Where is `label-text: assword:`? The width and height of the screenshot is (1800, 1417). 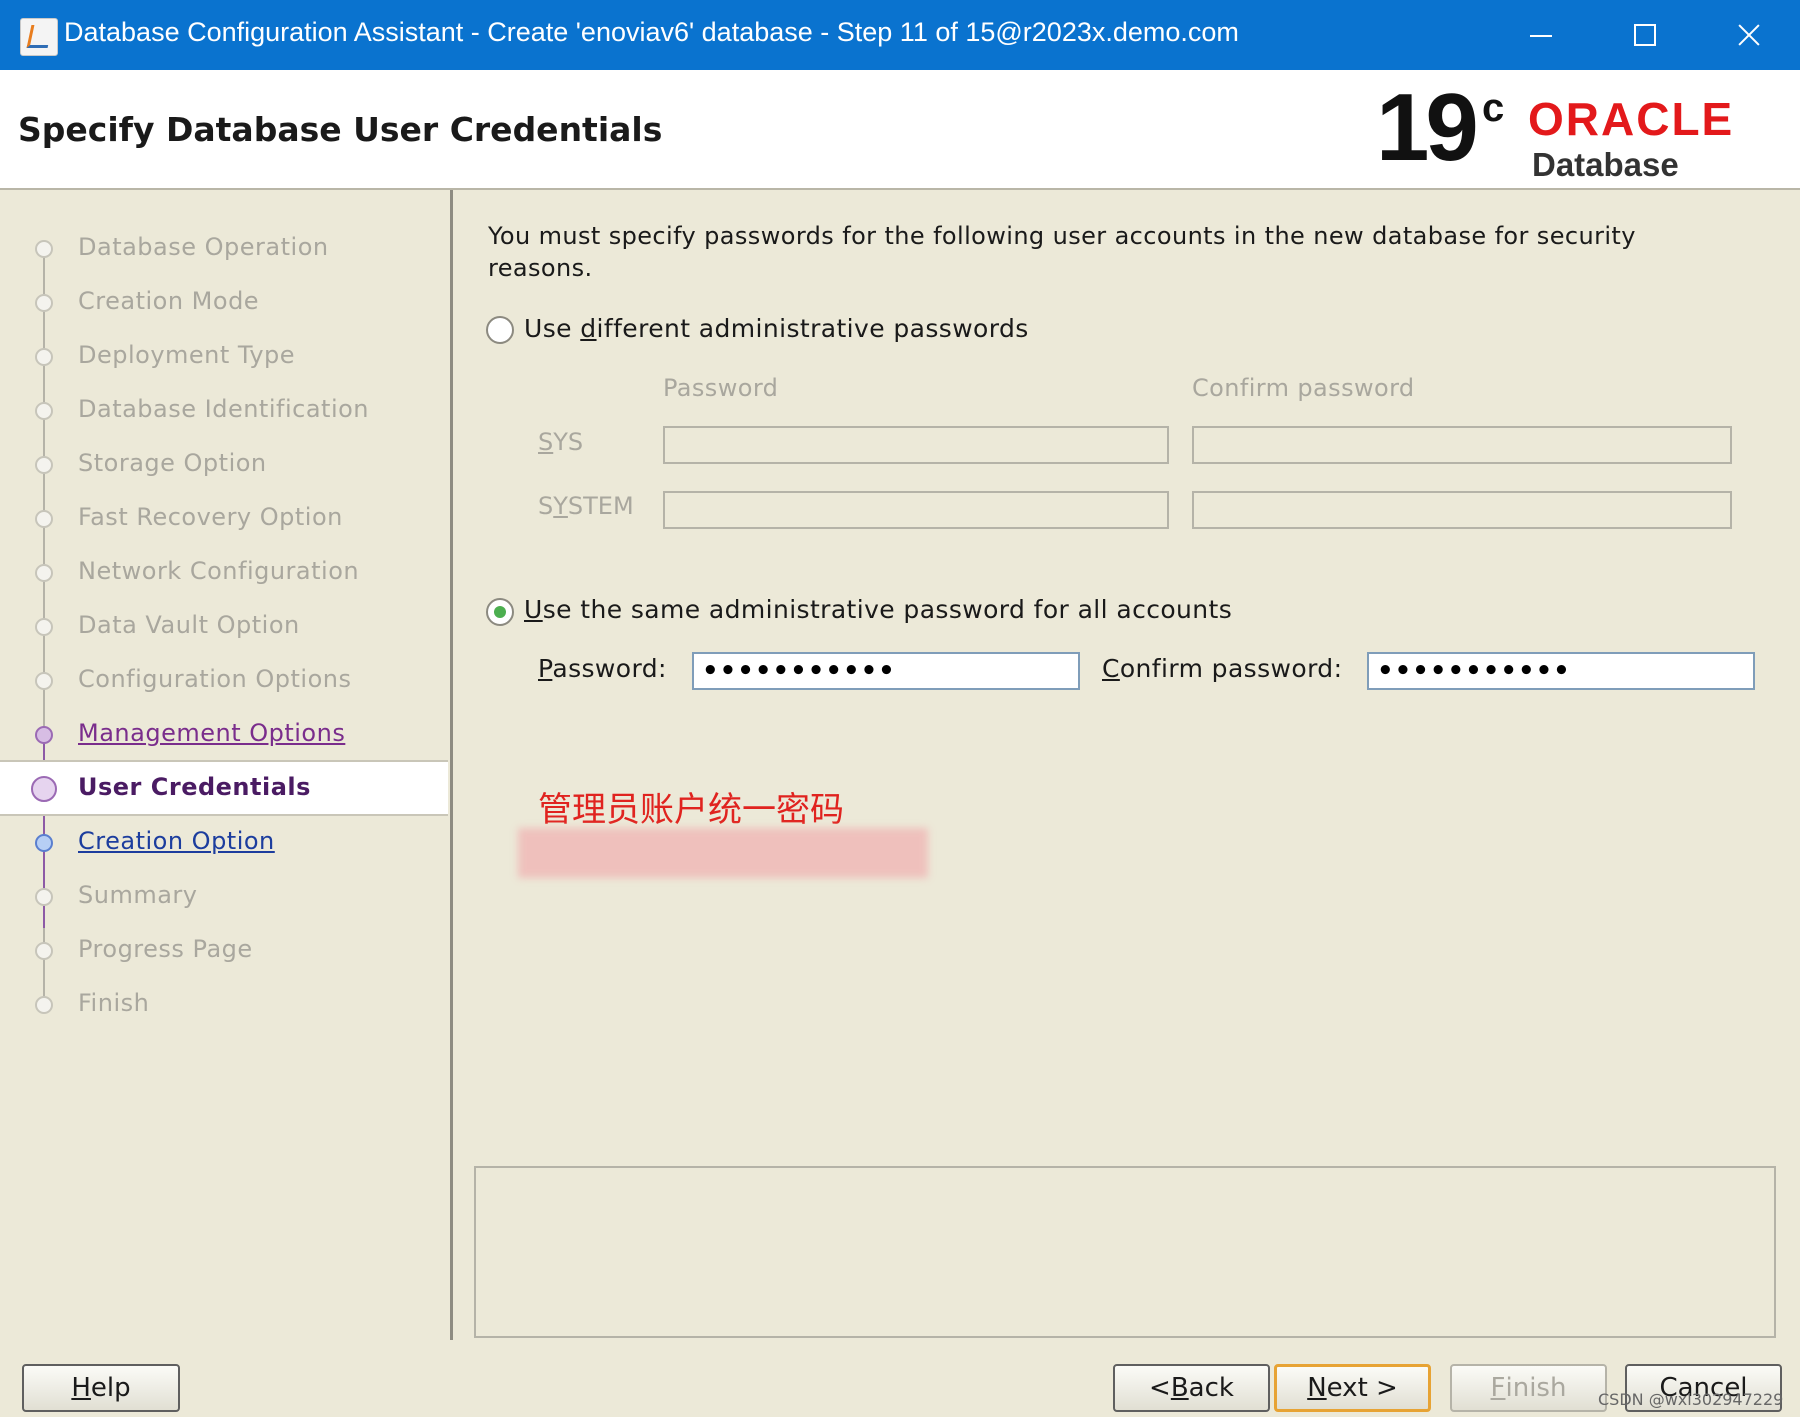 label-text: assword: is located at coordinates (609, 668).